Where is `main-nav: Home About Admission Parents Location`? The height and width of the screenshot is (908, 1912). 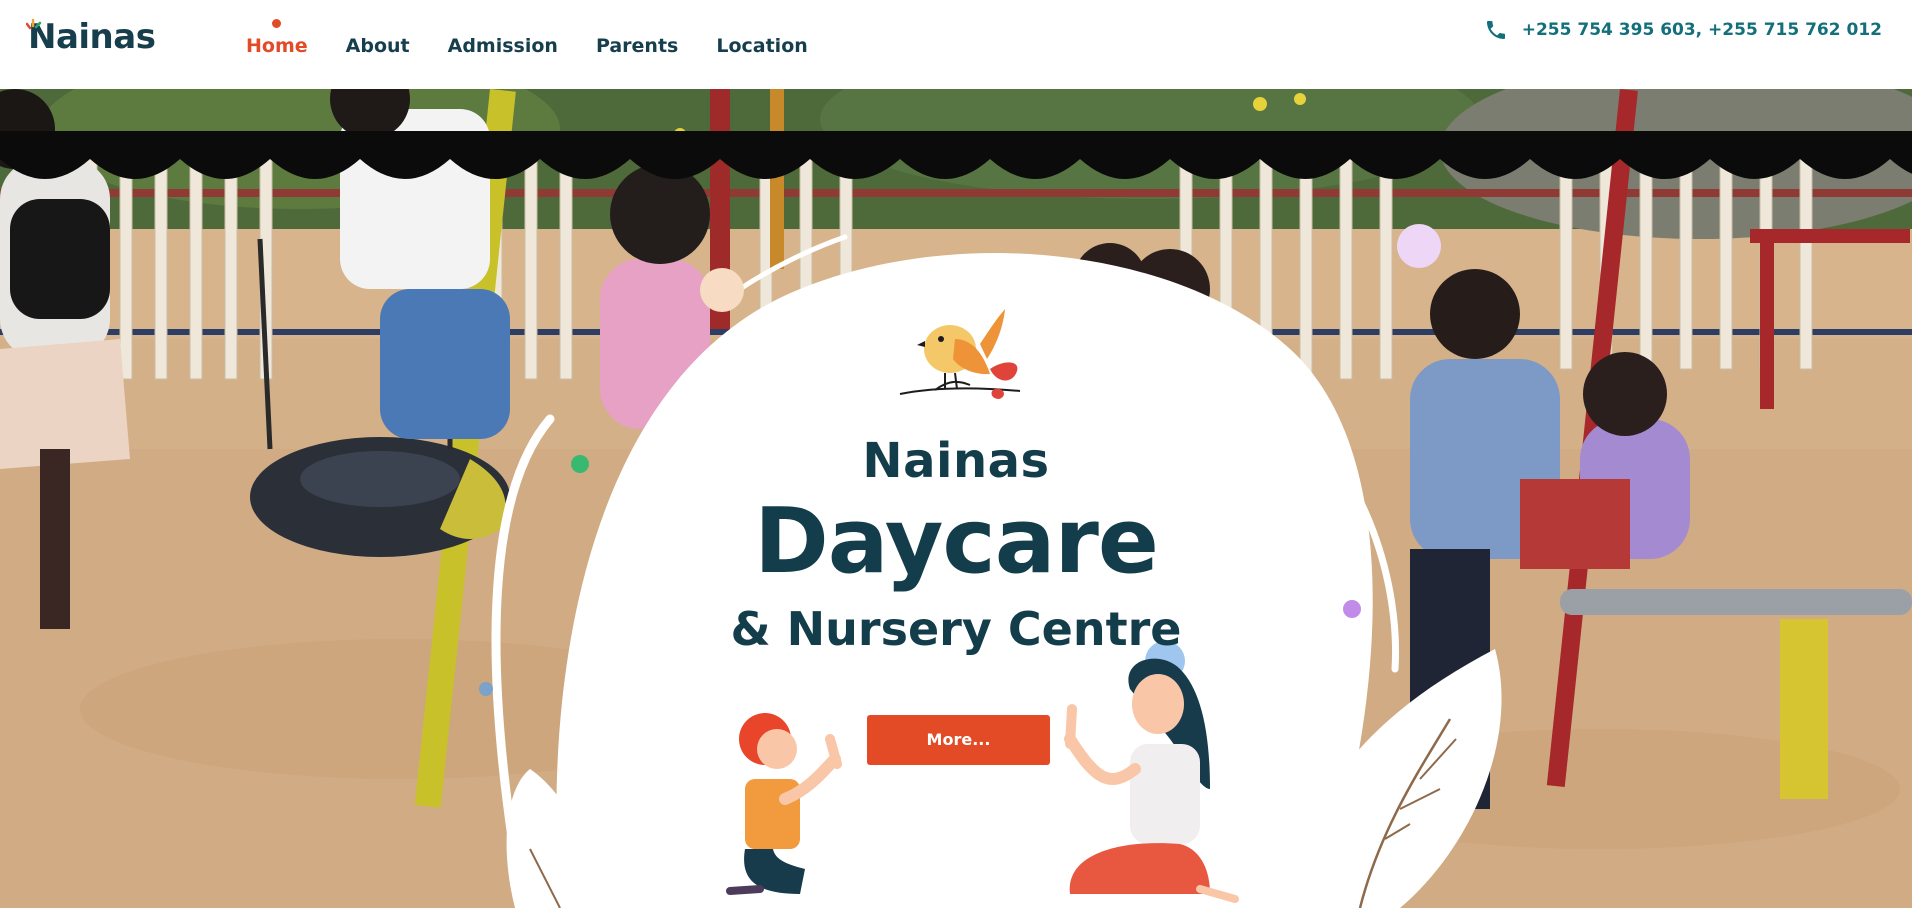
main-nav: Home About Admission Parents Location is located at coordinates (527, 38).